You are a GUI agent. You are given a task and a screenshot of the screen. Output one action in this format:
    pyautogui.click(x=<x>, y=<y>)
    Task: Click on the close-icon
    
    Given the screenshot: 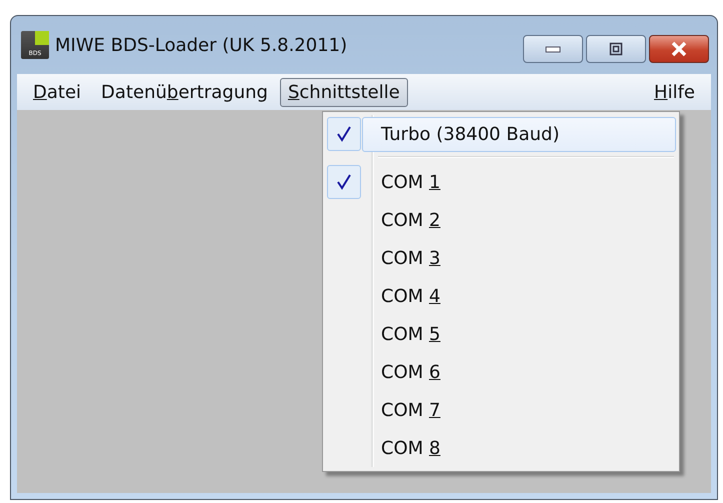 What is the action you would take?
    pyautogui.click(x=679, y=49)
    